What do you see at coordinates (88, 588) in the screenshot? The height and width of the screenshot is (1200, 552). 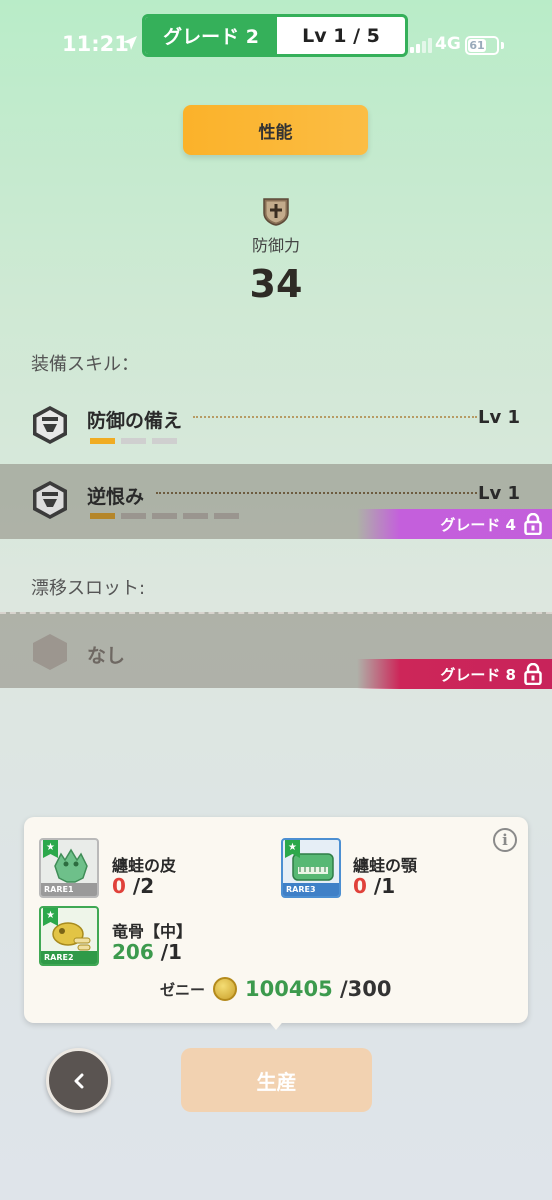 I see `slot-heading: 漂移スロット:` at bounding box center [88, 588].